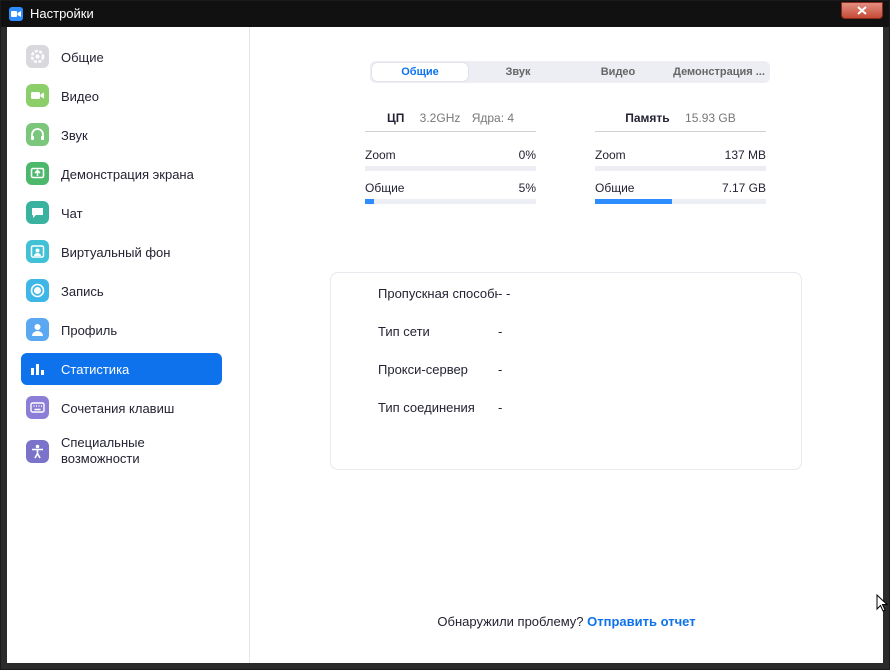 The width and height of the screenshot is (890, 670). What do you see at coordinates (680, 121) in the screenshot?
I see `memory-header: Память 15.93 GB` at bounding box center [680, 121].